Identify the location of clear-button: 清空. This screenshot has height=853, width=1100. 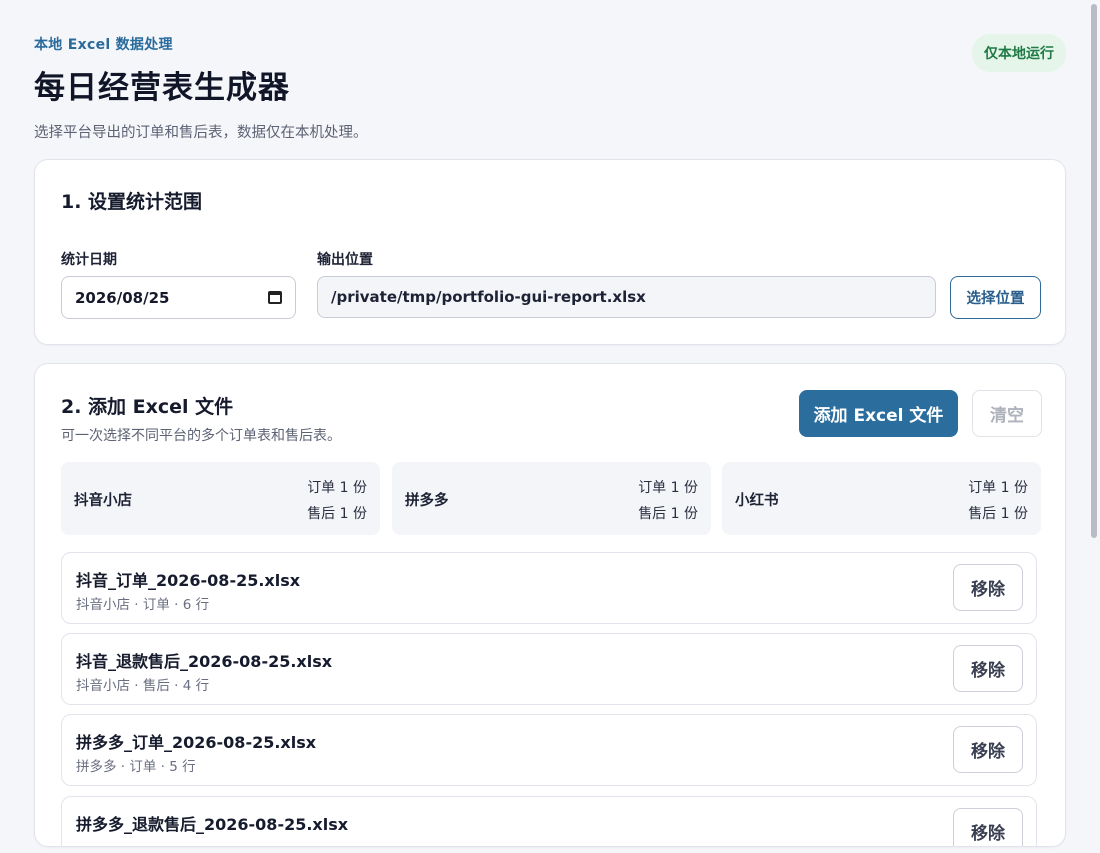
(1007, 413).